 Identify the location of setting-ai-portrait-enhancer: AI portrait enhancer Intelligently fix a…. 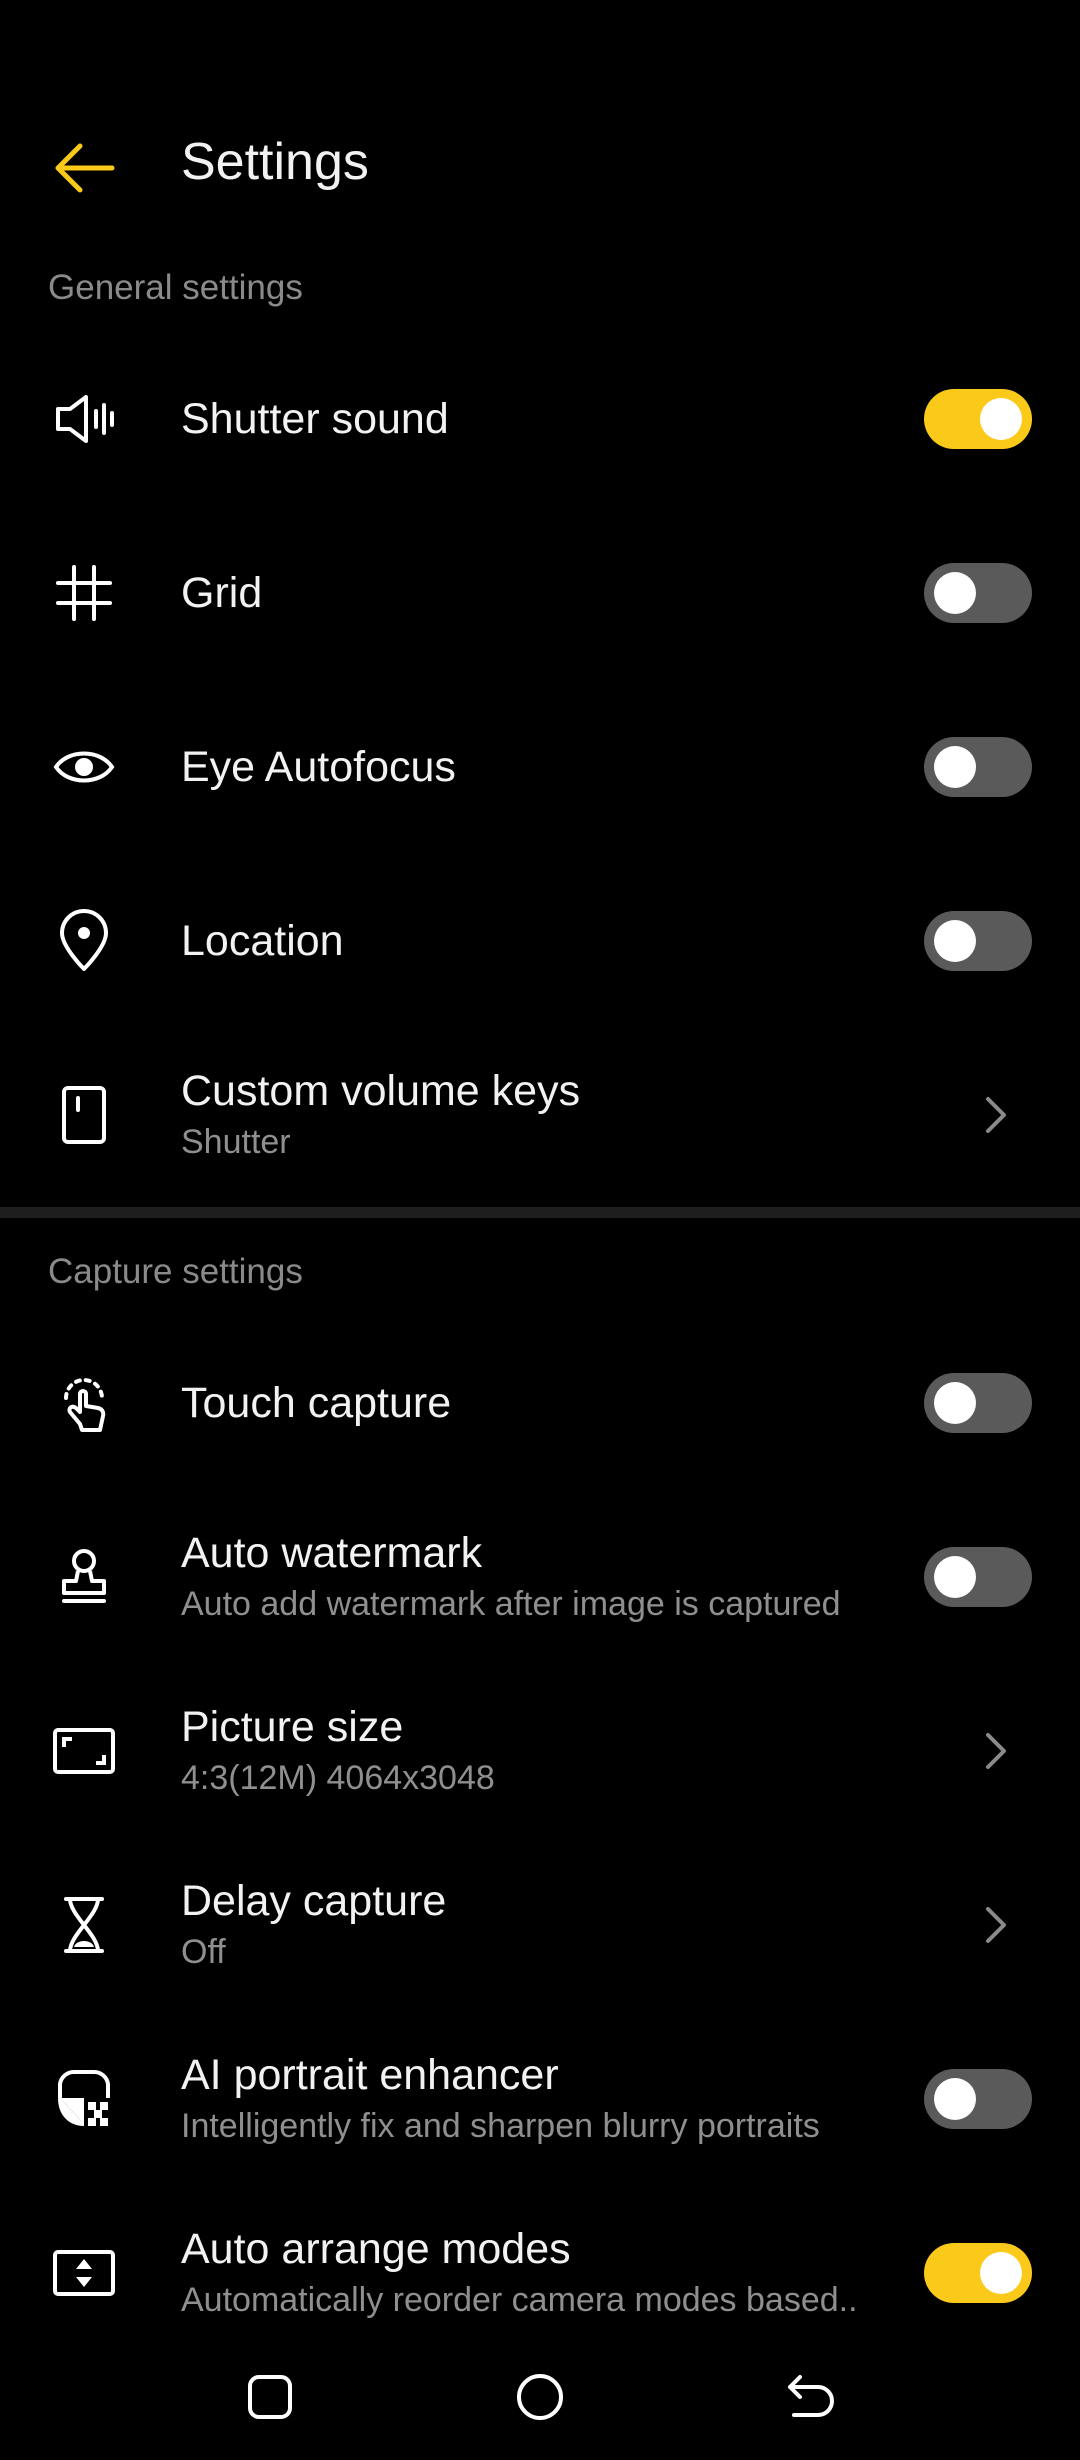
(540, 2099).